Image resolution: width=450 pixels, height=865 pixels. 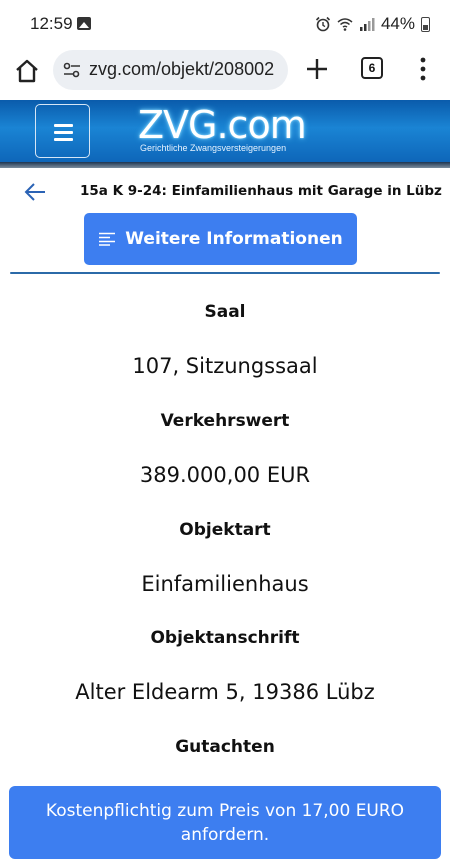 I want to click on request-report-line2: anfordern., so click(x=225, y=835).